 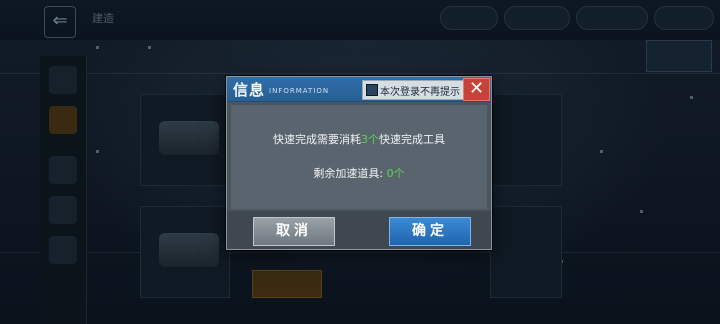 What do you see at coordinates (103, 18) in the screenshot?
I see `page-title: 建造` at bounding box center [103, 18].